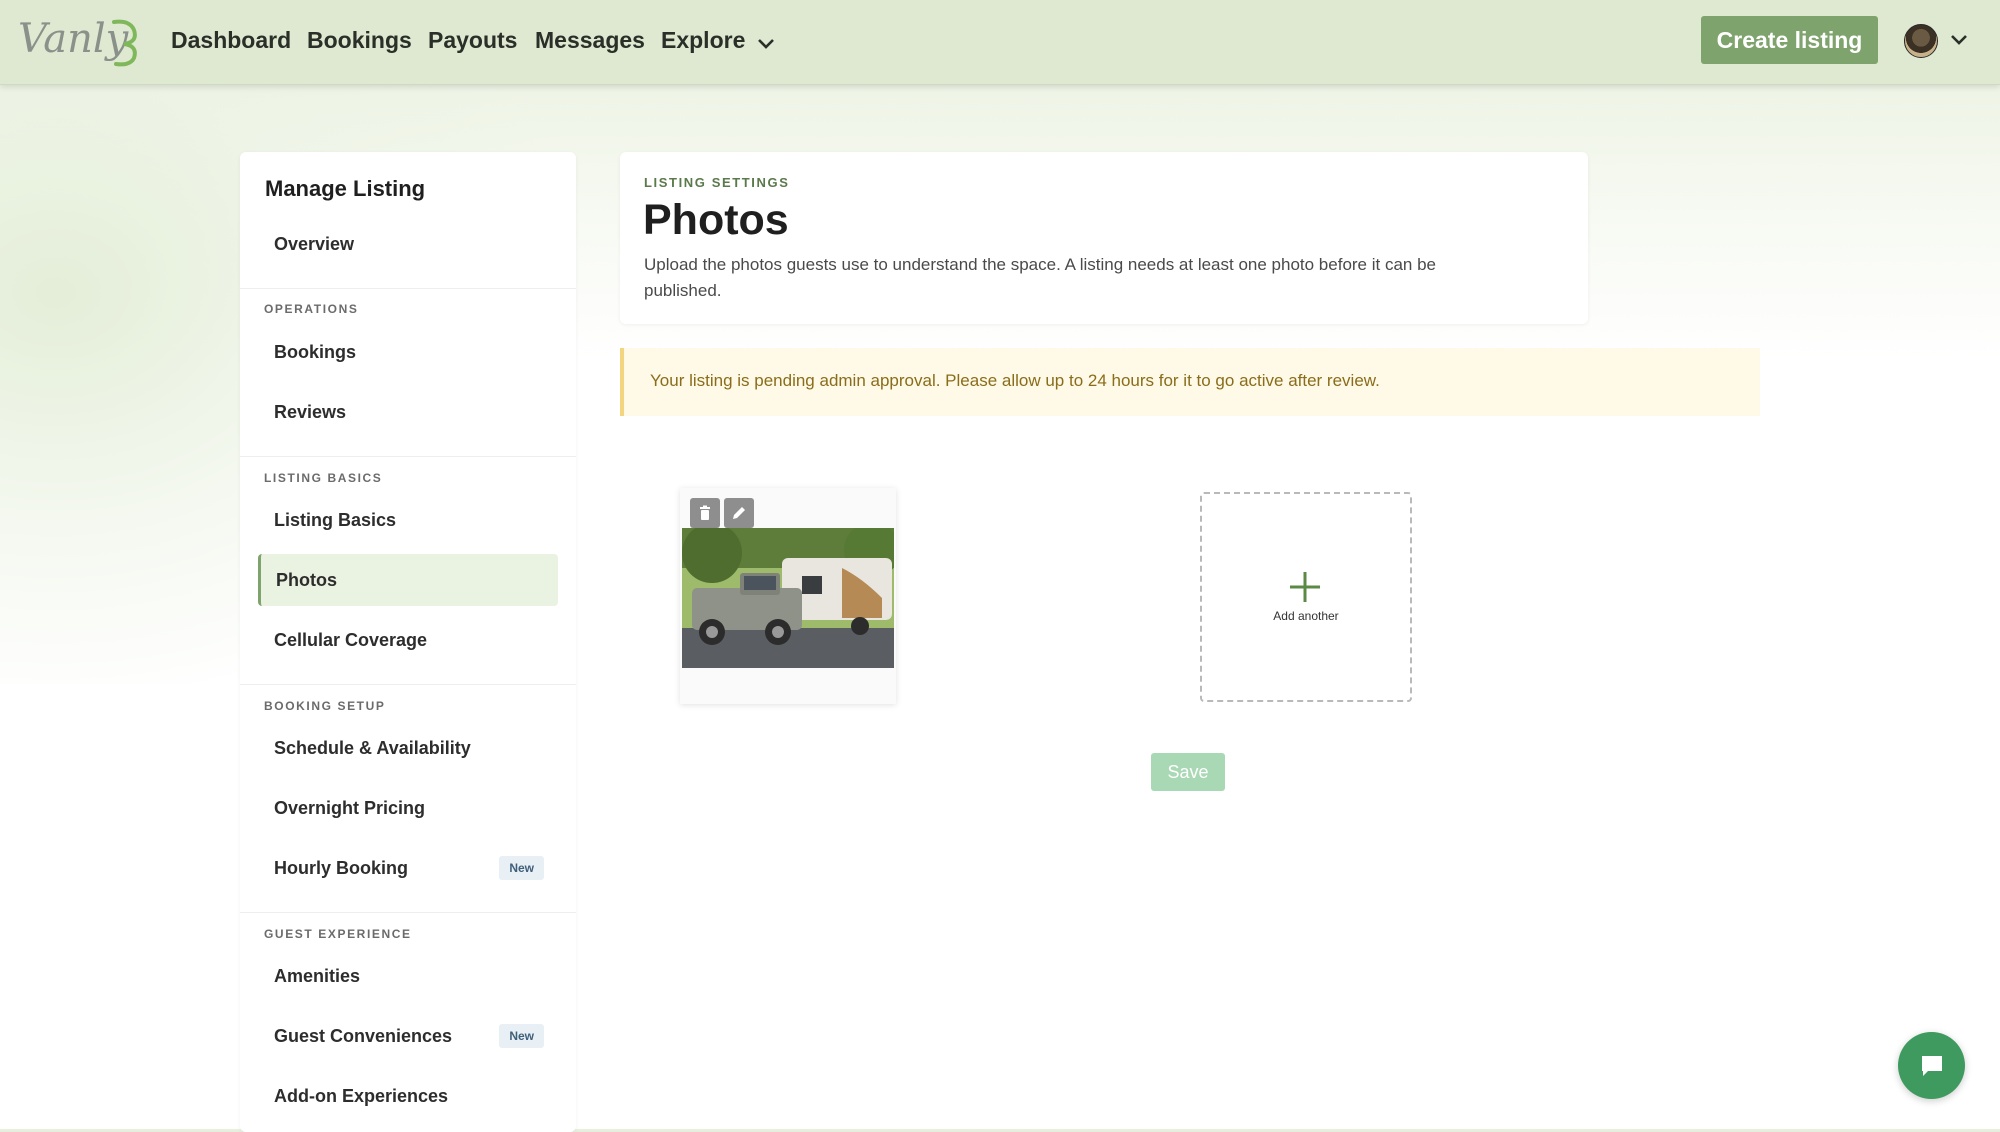 This screenshot has width=2000, height=1132. I want to click on sidebar-item-guest-conveniences: Guest Conveniences New, so click(408, 1036).